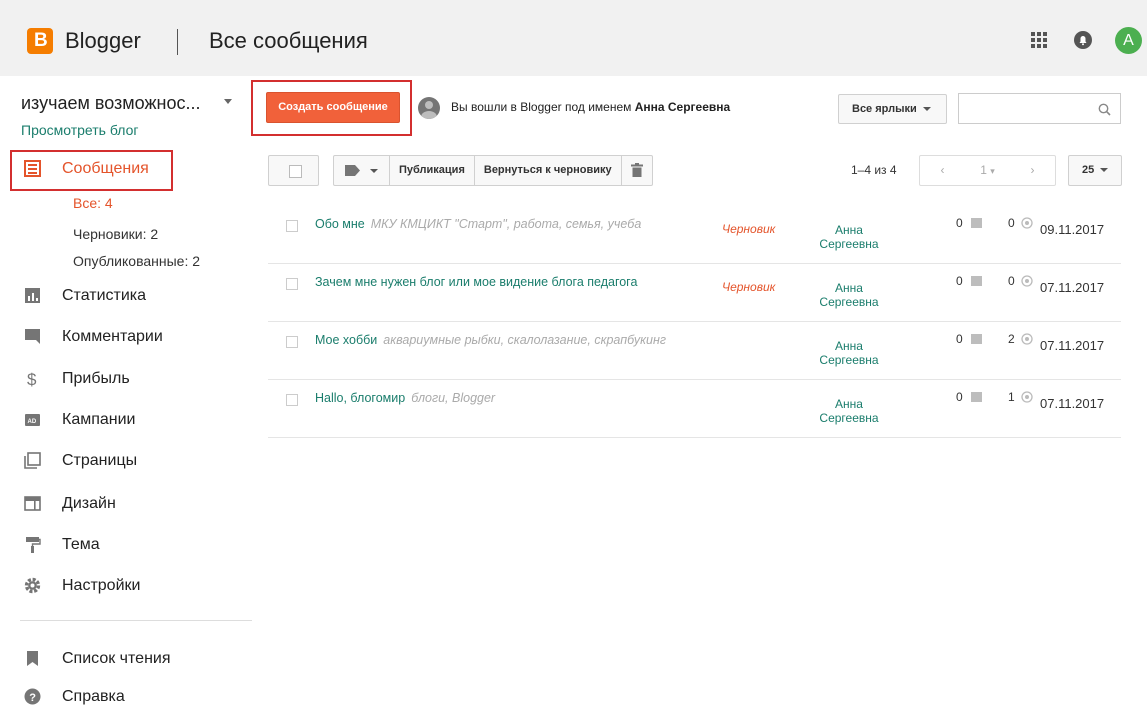 The image size is (1147, 708). What do you see at coordinates (1128, 40) in the screenshot?
I see `account-avatar: A` at bounding box center [1128, 40].